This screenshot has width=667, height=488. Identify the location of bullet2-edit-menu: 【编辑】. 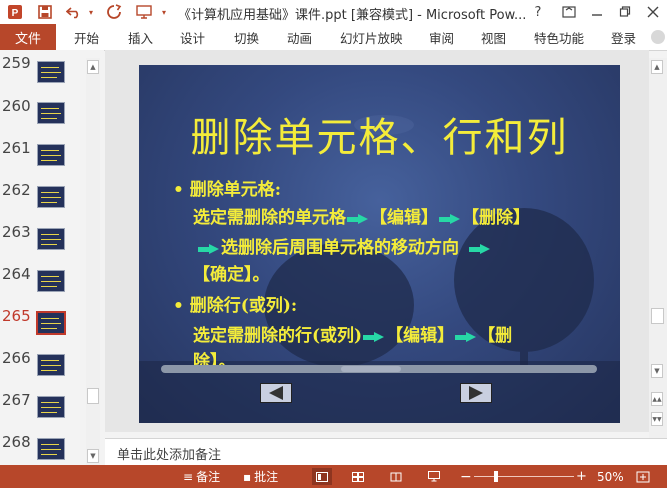
(420, 336).